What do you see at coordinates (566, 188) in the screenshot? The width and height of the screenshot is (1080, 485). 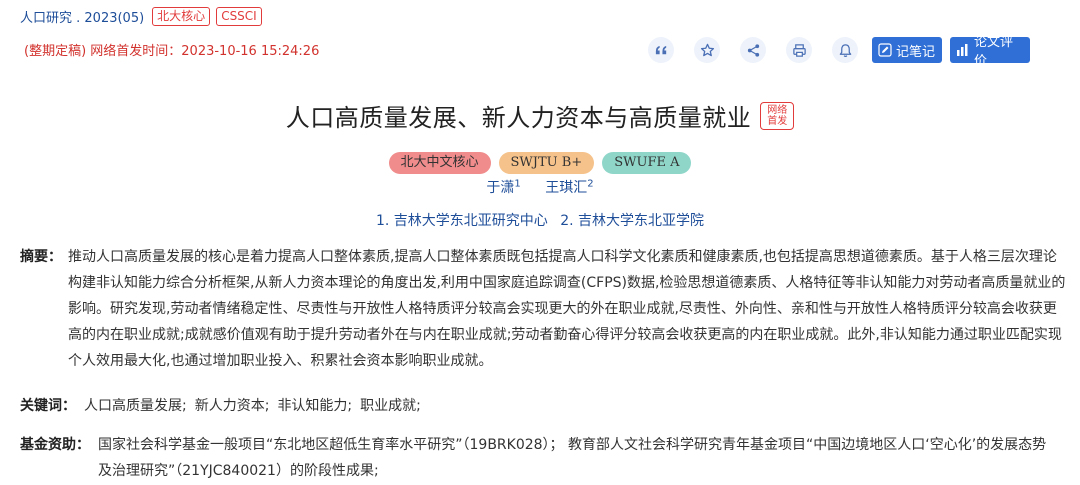 I see `author-name: 王琪汇` at bounding box center [566, 188].